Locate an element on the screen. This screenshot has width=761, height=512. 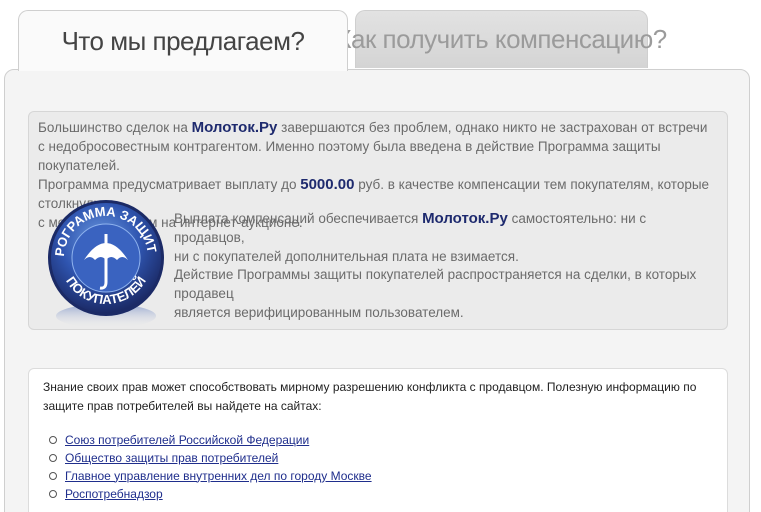
link-rospotrebnadzor: Роспотребнадзор is located at coordinates (114, 494).